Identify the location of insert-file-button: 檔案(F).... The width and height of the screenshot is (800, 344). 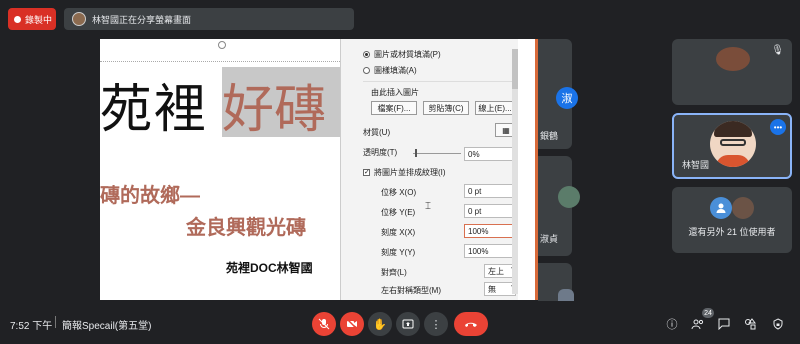
(394, 108).